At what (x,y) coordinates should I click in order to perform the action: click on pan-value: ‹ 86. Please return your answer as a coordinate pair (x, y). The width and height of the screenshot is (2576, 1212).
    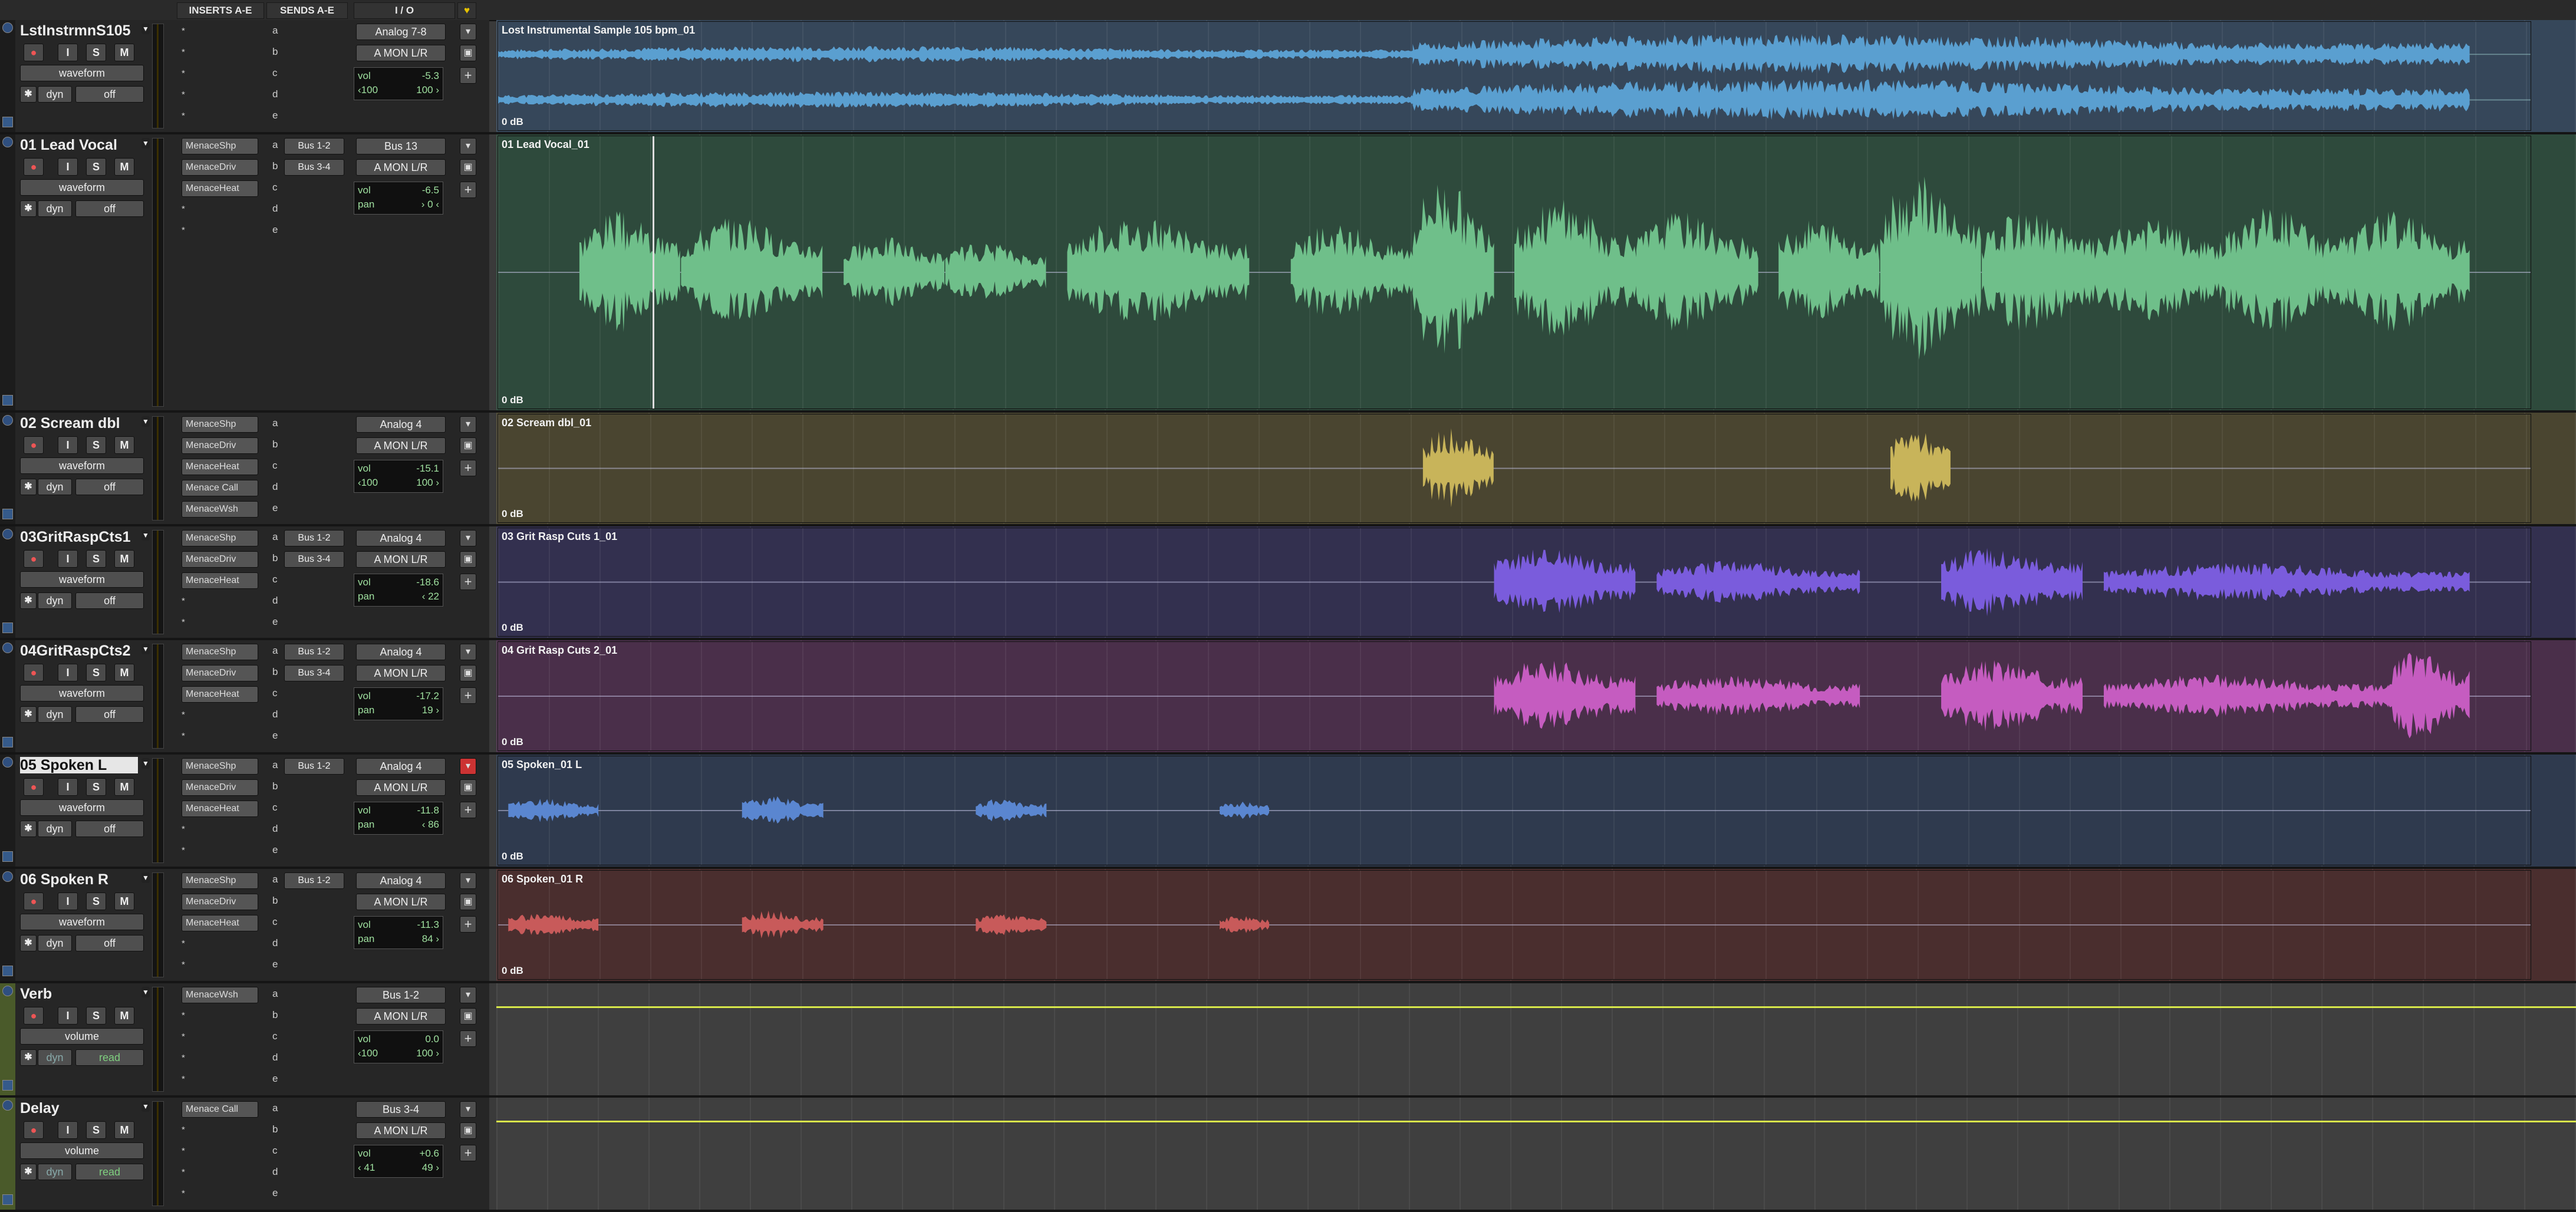
    Looking at the image, I should click on (430, 825).